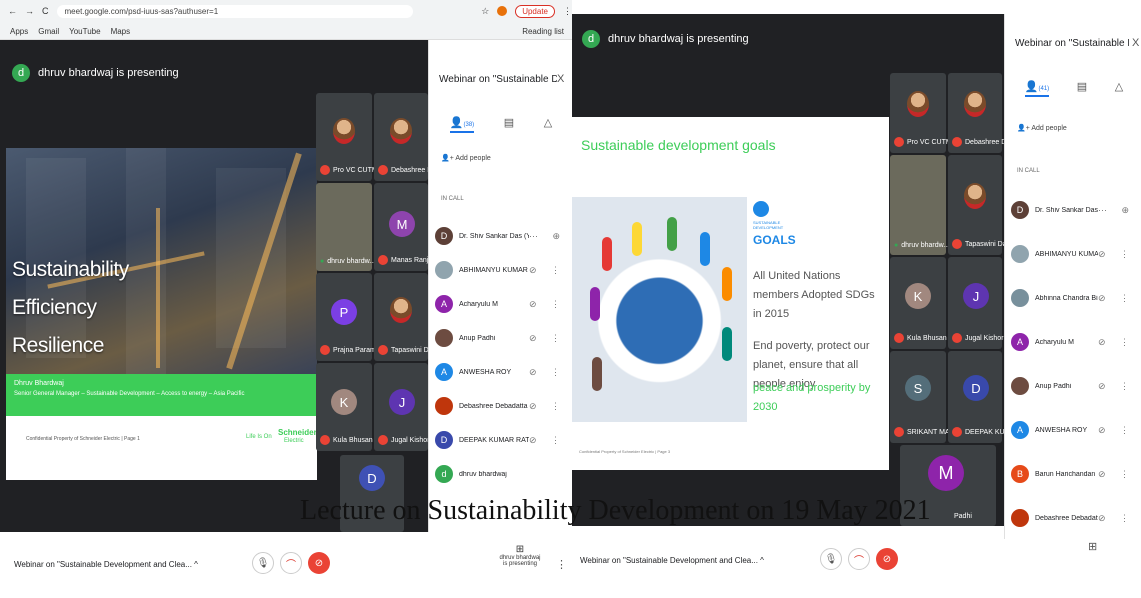 Image resolution: width=1141 pixels, height=598 pixels. I want to click on address-bar: meet.google.com/psd-iuus-sas?authuser=1, so click(235, 11).